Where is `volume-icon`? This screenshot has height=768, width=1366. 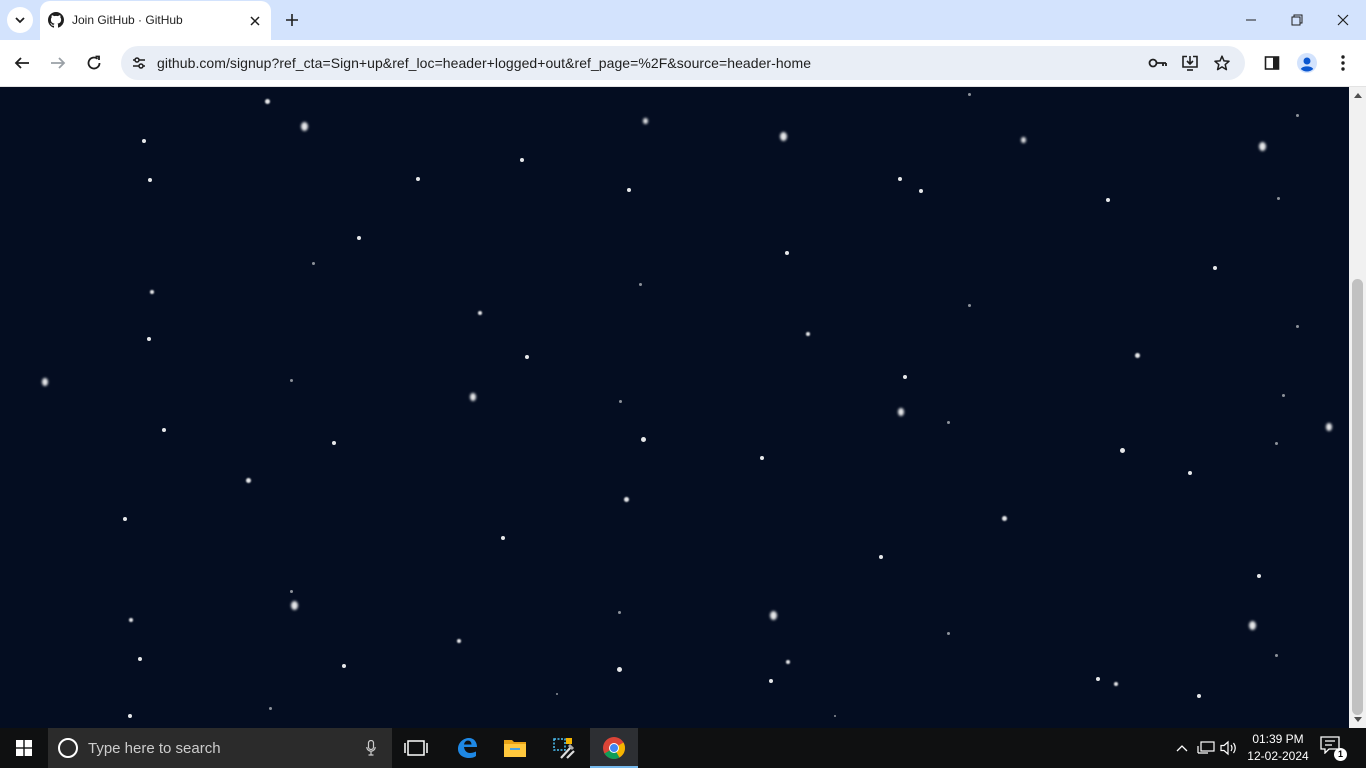
volume-icon is located at coordinates (1228, 748).